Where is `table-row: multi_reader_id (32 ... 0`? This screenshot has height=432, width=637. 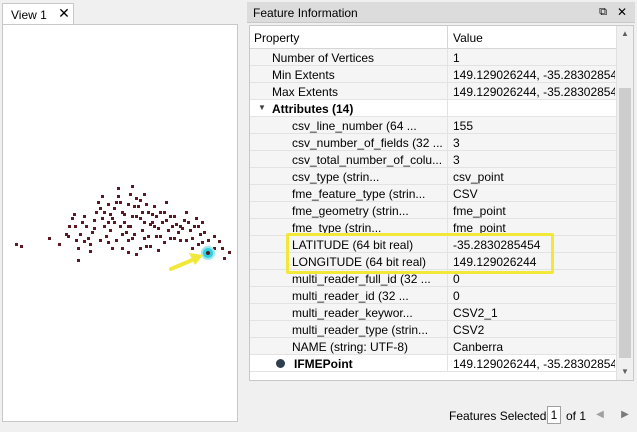 table-row: multi_reader_id (32 ... 0 is located at coordinates (433, 295).